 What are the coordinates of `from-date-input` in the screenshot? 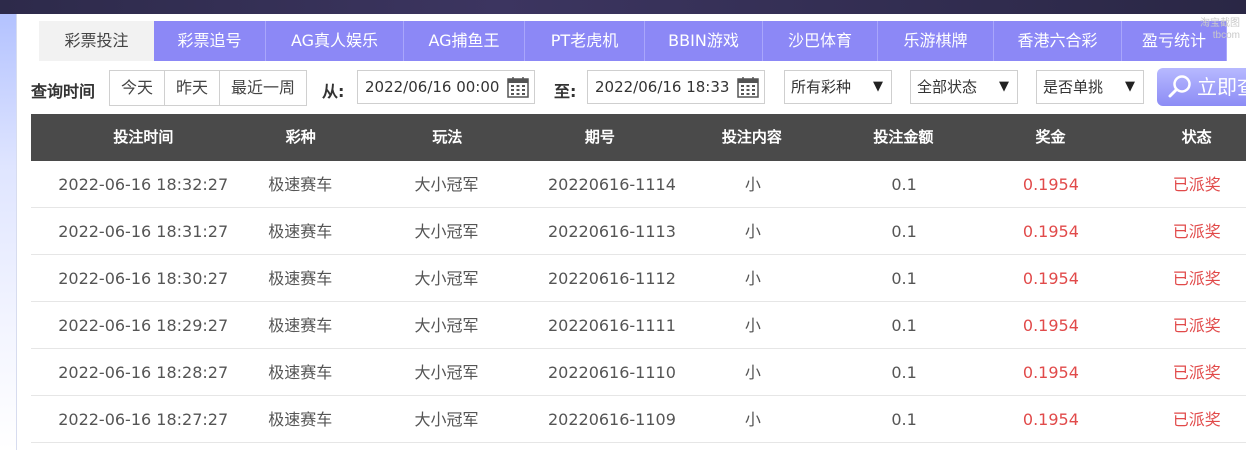 It's located at (435, 87).